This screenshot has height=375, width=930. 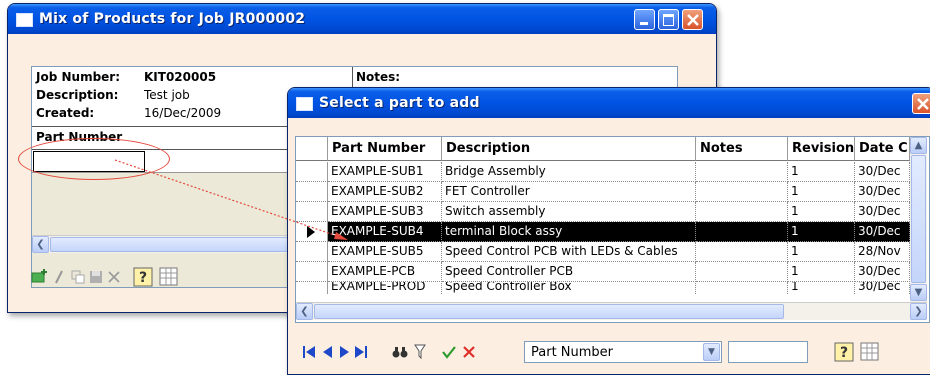 What do you see at coordinates (78, 77) in the screenshot?
I see `job-number-label: Job Number:` at bounding box center [78, 77].